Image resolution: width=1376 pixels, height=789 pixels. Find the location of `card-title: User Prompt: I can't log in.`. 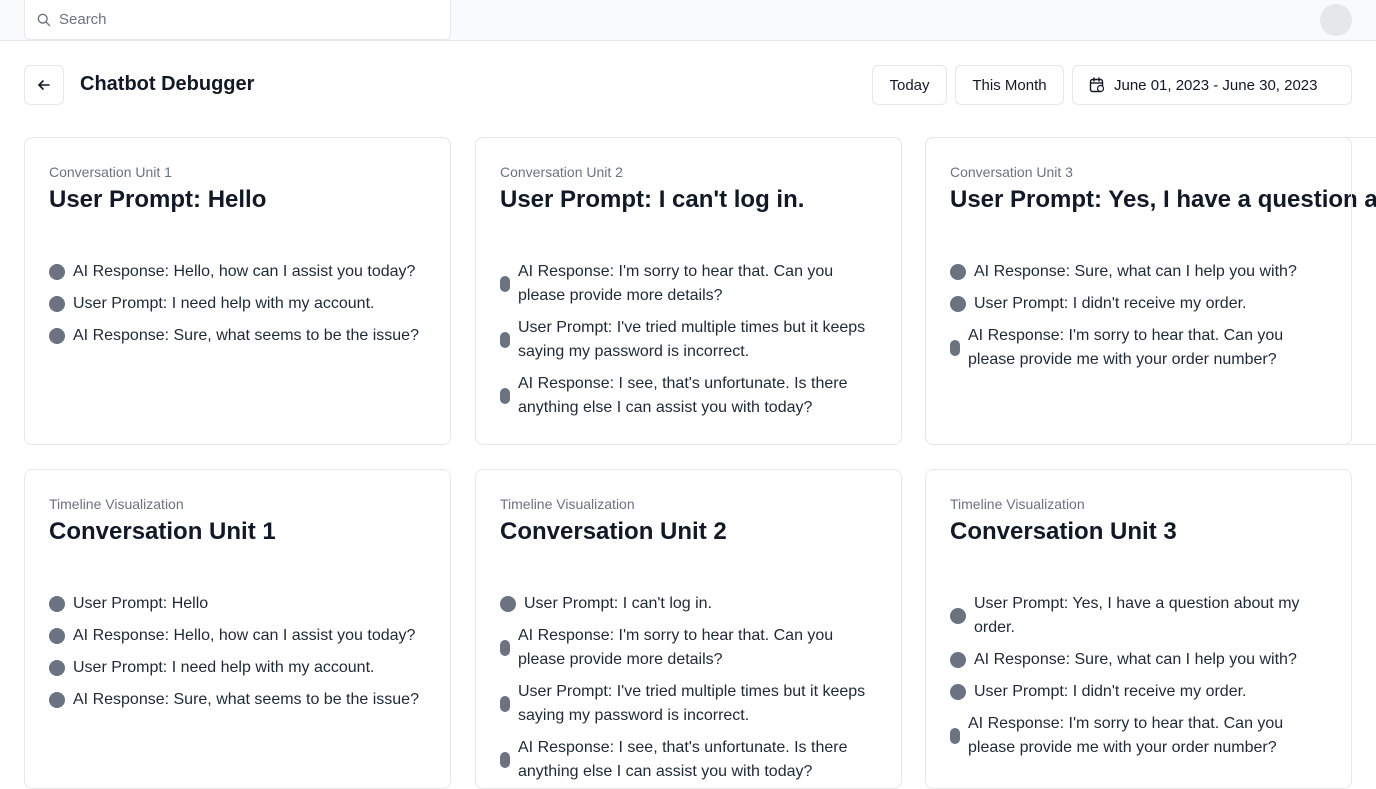

card-title: User Prompt: I can't log in. is located at coordinates (652, 199).